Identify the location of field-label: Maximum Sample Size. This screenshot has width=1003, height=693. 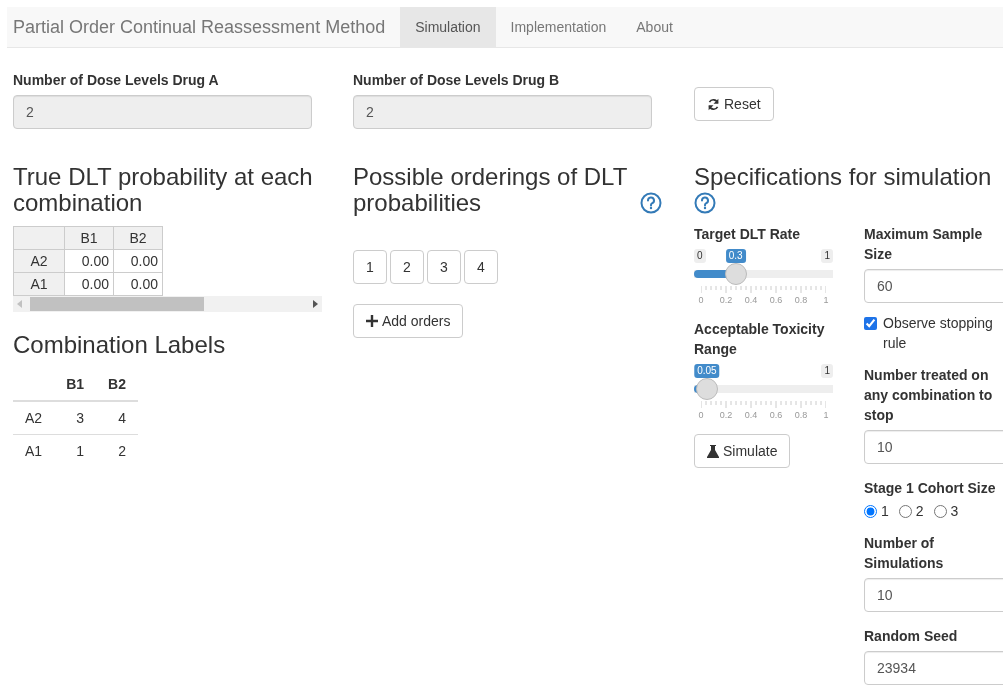
(924, 244).